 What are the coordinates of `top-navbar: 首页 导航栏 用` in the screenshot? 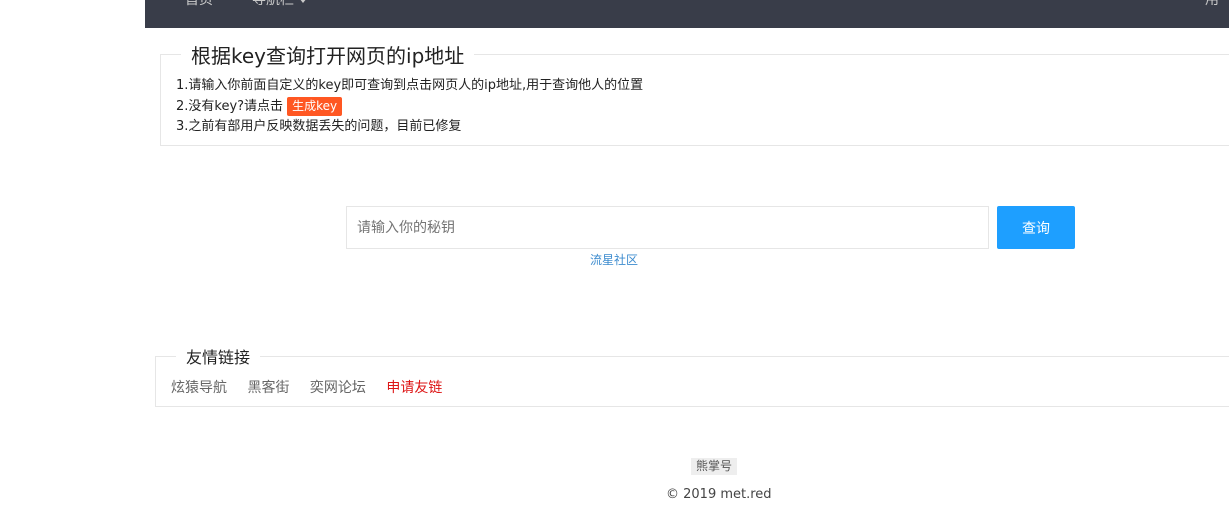 It's located at (687, 14).